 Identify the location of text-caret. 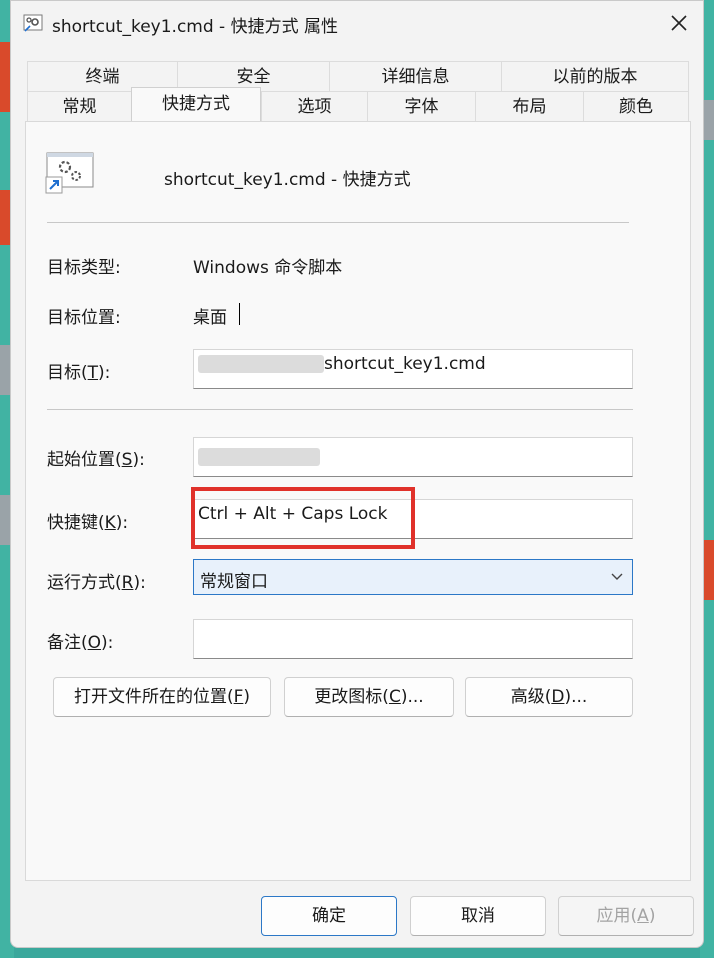
(239, 314).